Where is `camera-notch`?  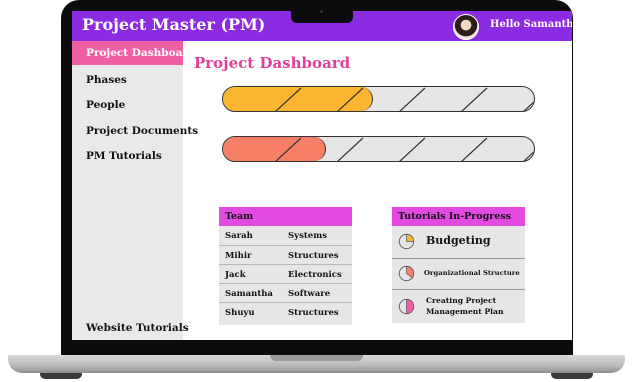 camera-notch is located at coordinates (322, 14).